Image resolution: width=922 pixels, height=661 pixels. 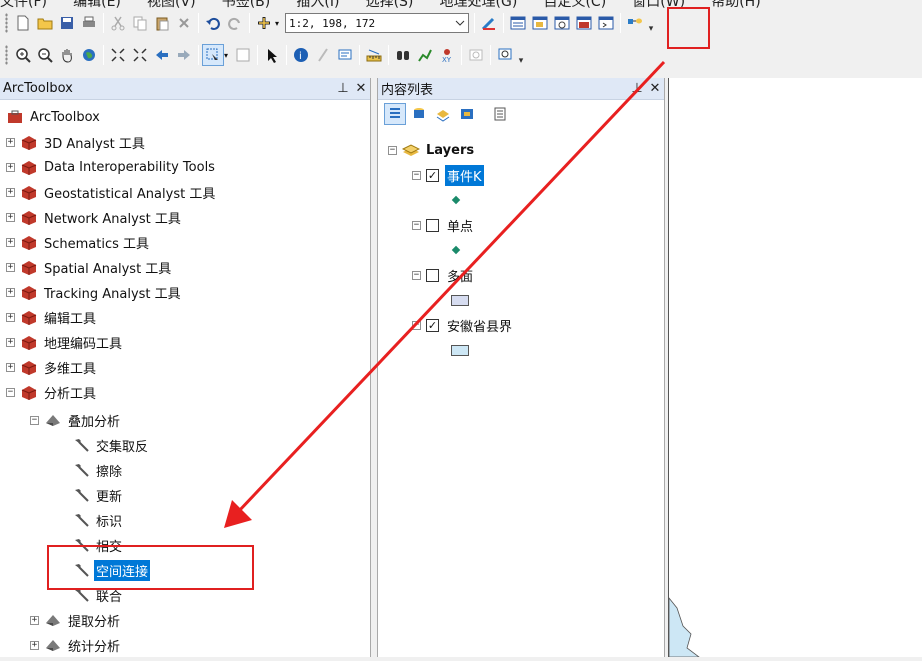 What do you see at coordinates (443, 275) in the screenshot?
I see `layer-row-2: − 多面` at bounding box center [443, 275].